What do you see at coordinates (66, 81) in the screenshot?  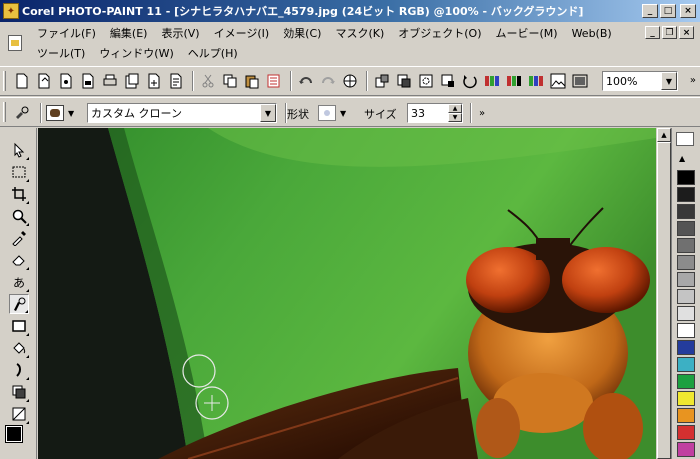 I see `open-icon` at bounding box center [66, 81].